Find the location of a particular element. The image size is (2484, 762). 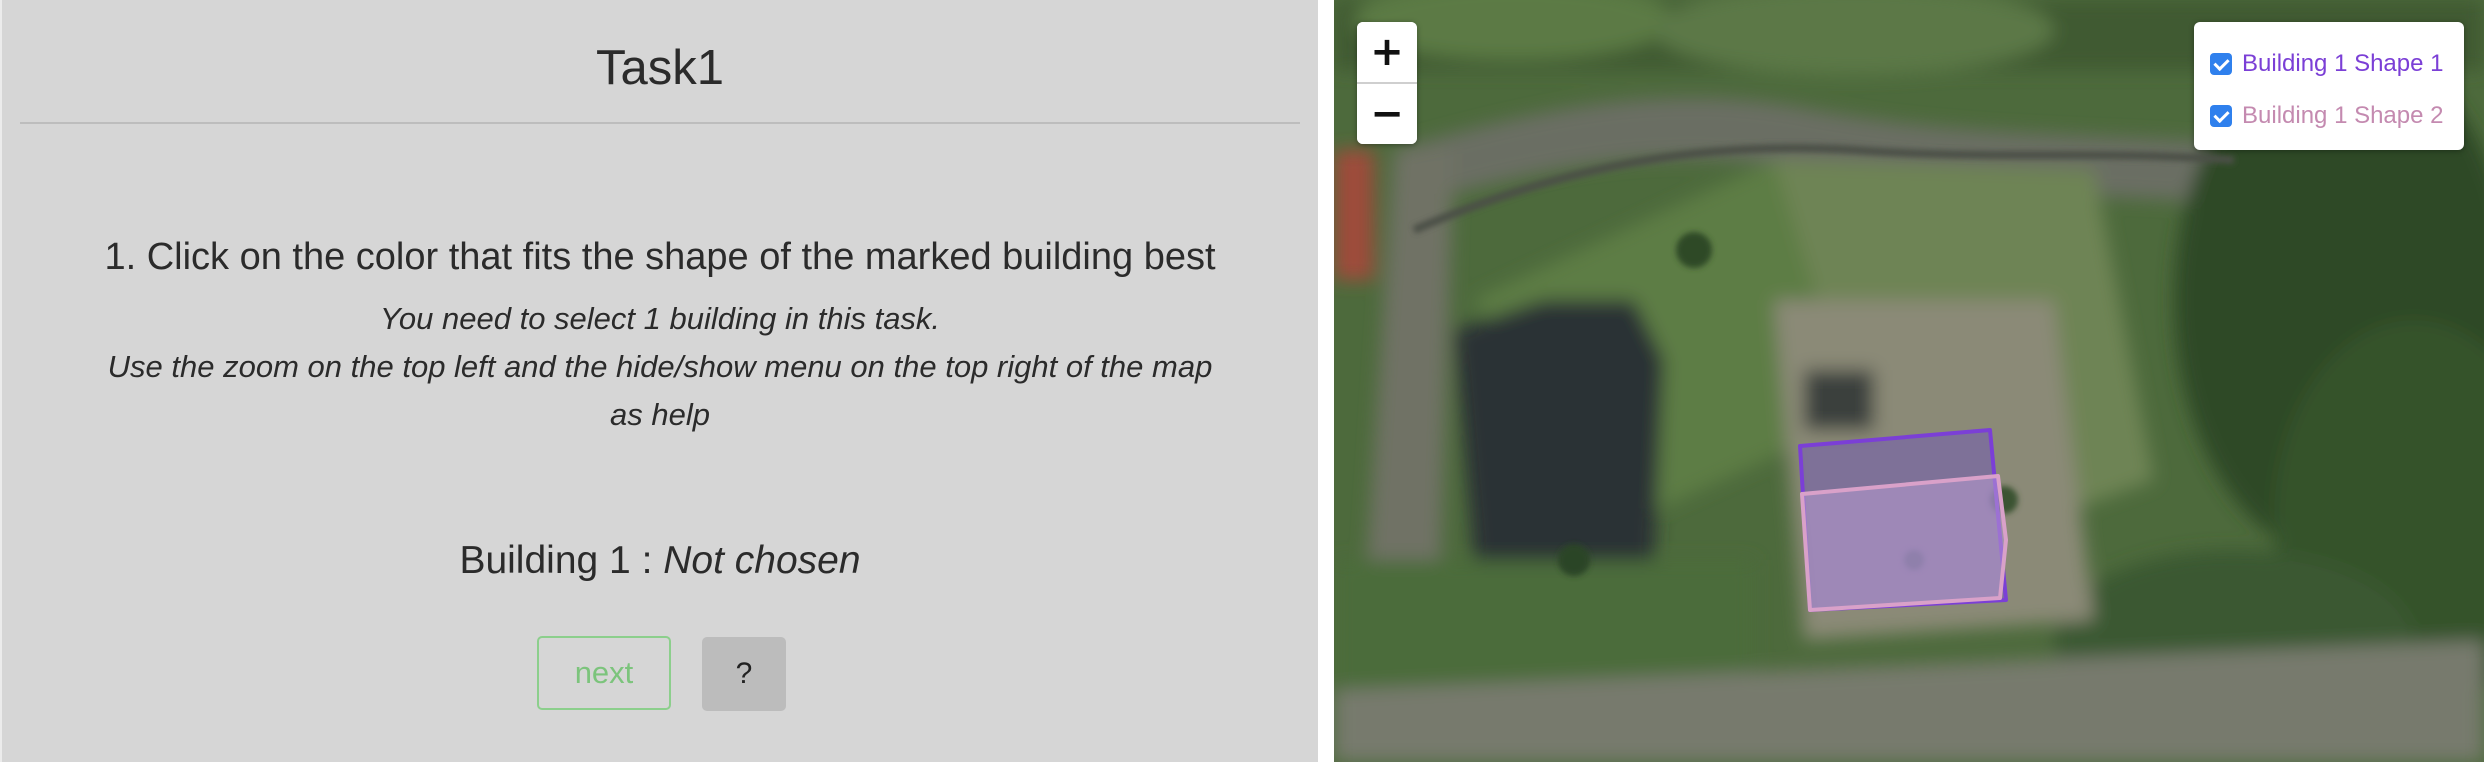

next-button: next is located at coordinates (604, 673).